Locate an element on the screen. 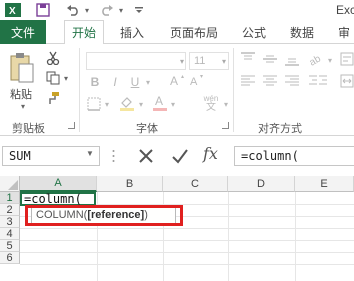  formula-bar: SUM ▼ fx =column( is located at coordinates (177, 156).